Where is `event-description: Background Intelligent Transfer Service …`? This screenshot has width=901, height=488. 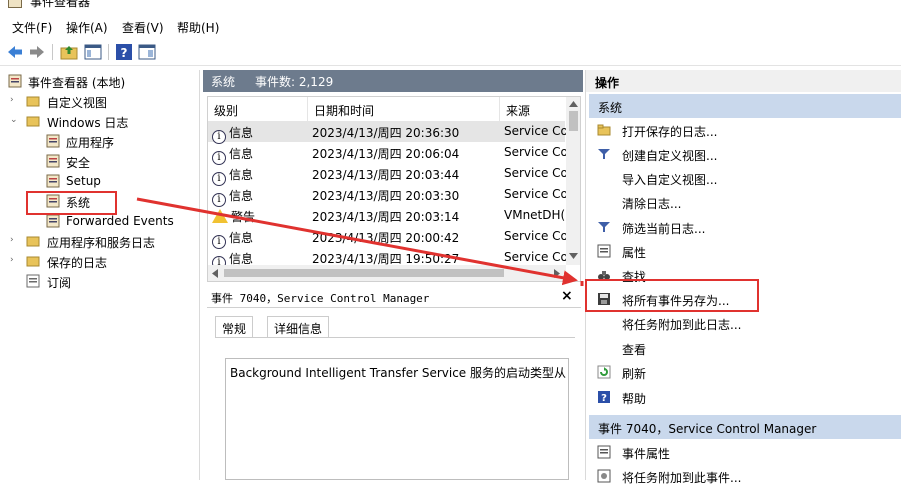 event-description: Background Intelligent Transfer Service … is located at coordinates (397, 419).